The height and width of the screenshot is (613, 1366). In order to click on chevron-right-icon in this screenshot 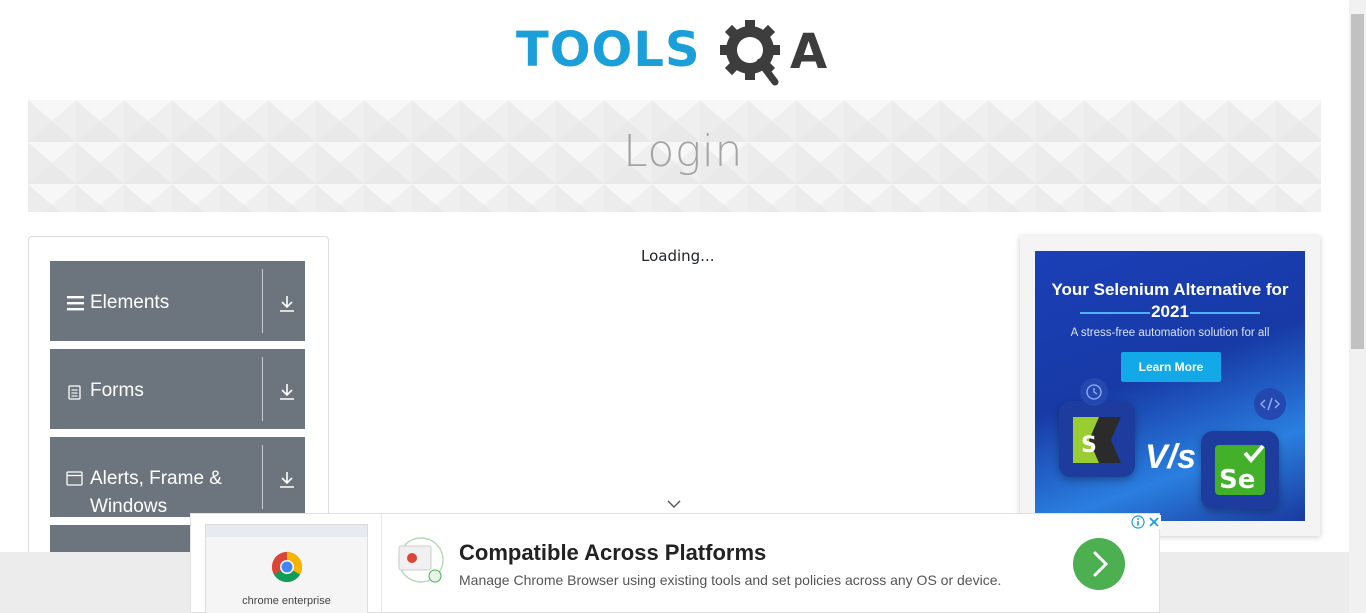, I will do `click(1101, 564)`.